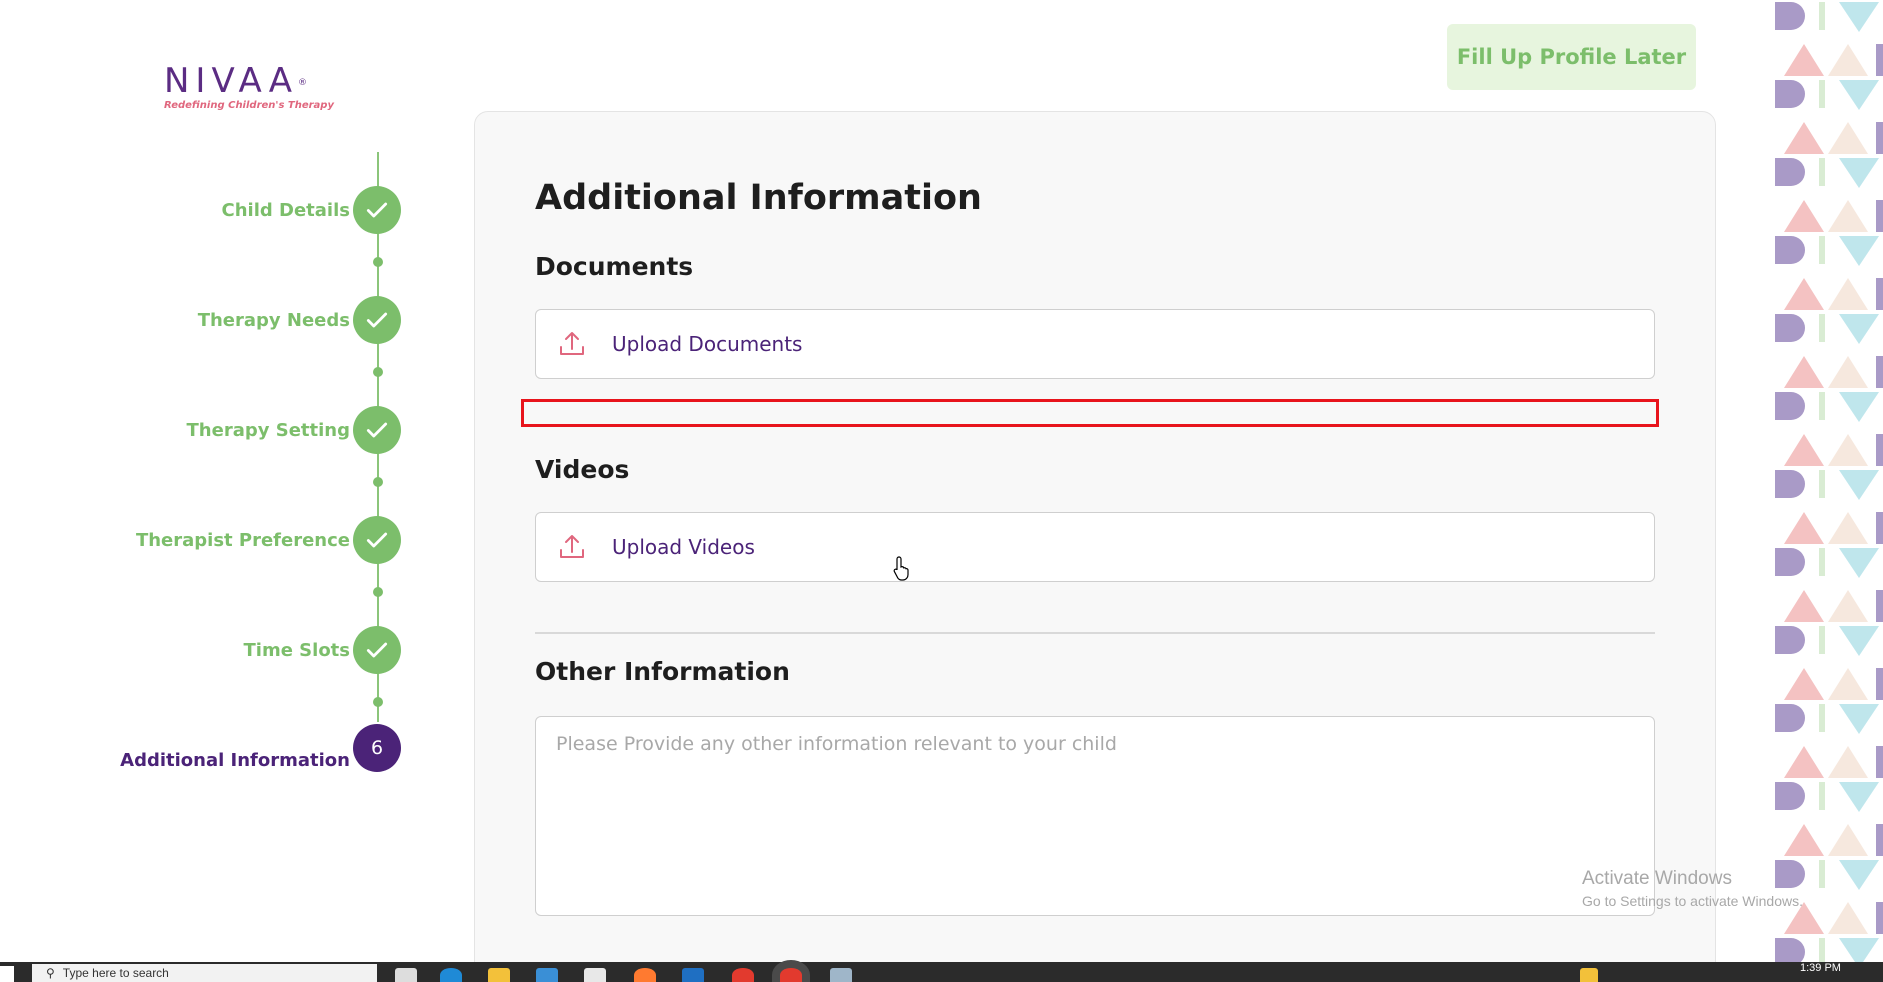  I want to click on step-therapist-preference: Therapist Preference, so click(258, 540).